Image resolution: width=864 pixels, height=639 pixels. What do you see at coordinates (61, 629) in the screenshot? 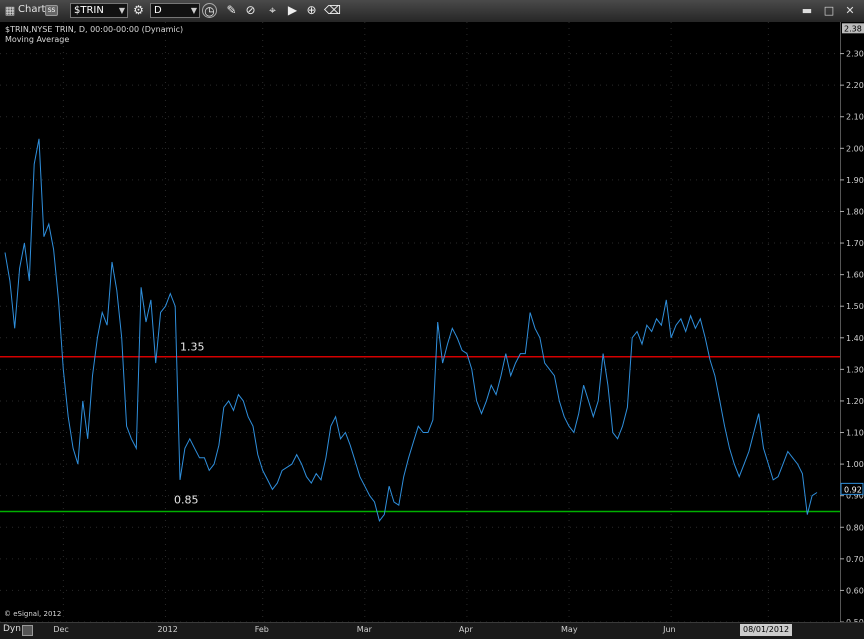
I see `x-tick-label: Dec` at bounding box center [61, 629].